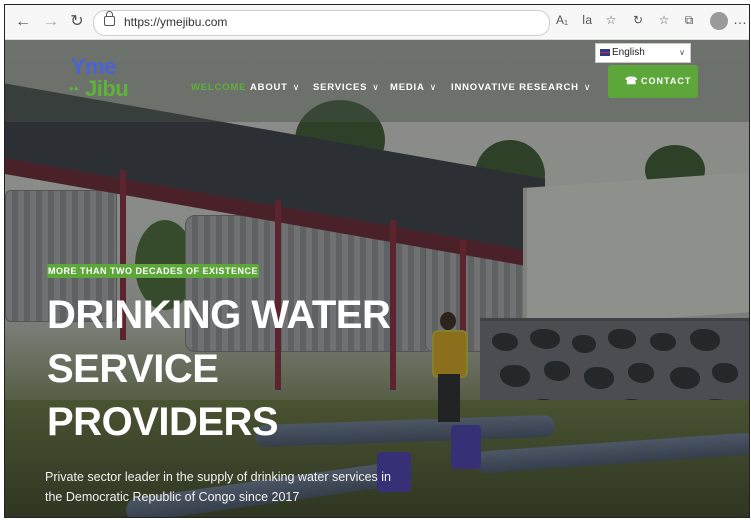 The width and height of the screenshot is (751, 520). I want to click on nav-item-about: ABOUT ∨, so click(275, 87).